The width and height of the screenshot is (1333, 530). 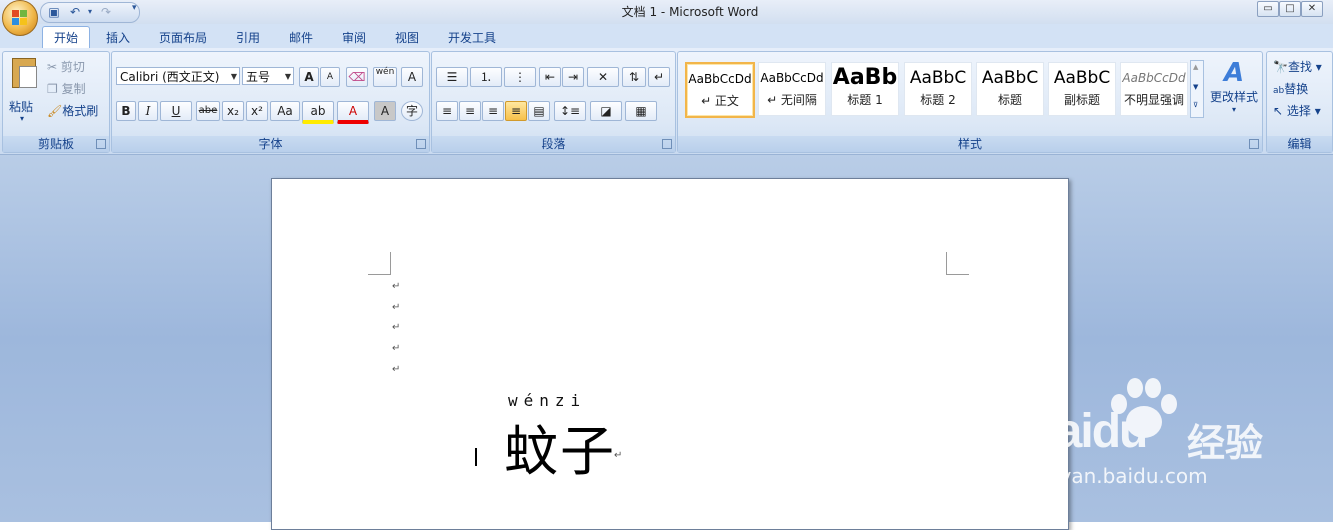 I want to click on replace-icon: ab, so click(x=1279, y=91).